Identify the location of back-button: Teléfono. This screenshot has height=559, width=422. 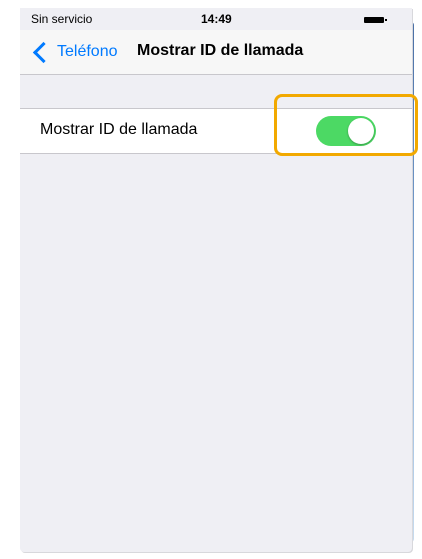
(74, 52).